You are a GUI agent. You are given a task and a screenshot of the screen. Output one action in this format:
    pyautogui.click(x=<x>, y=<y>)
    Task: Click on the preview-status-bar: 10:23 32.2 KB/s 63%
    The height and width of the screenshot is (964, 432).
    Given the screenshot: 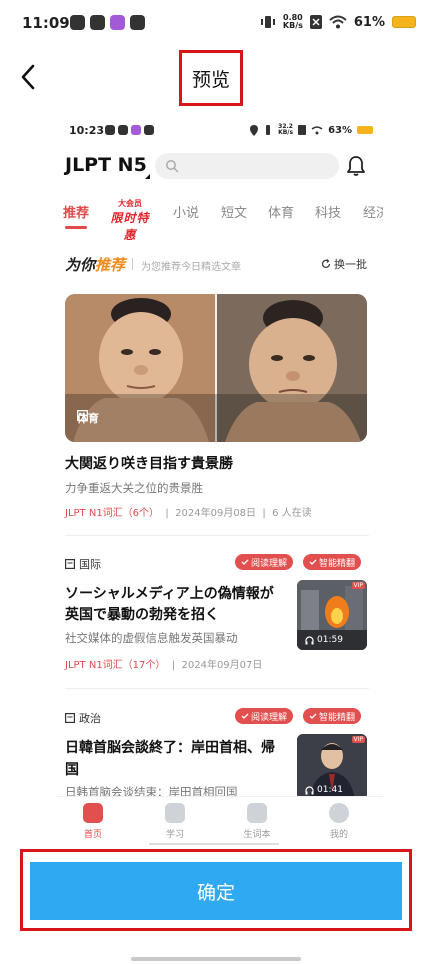 What is the action you would take?
    pyautogui.click(x=220, y=130)
    